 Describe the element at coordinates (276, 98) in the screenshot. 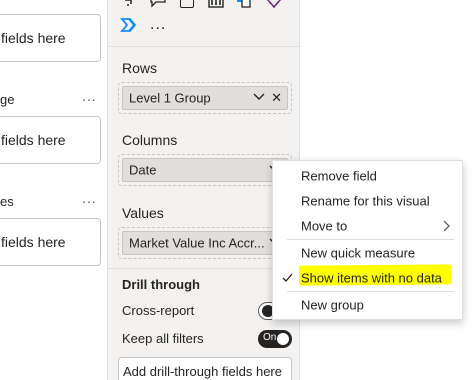

I see `remove-field-icon: ✕` at that location.